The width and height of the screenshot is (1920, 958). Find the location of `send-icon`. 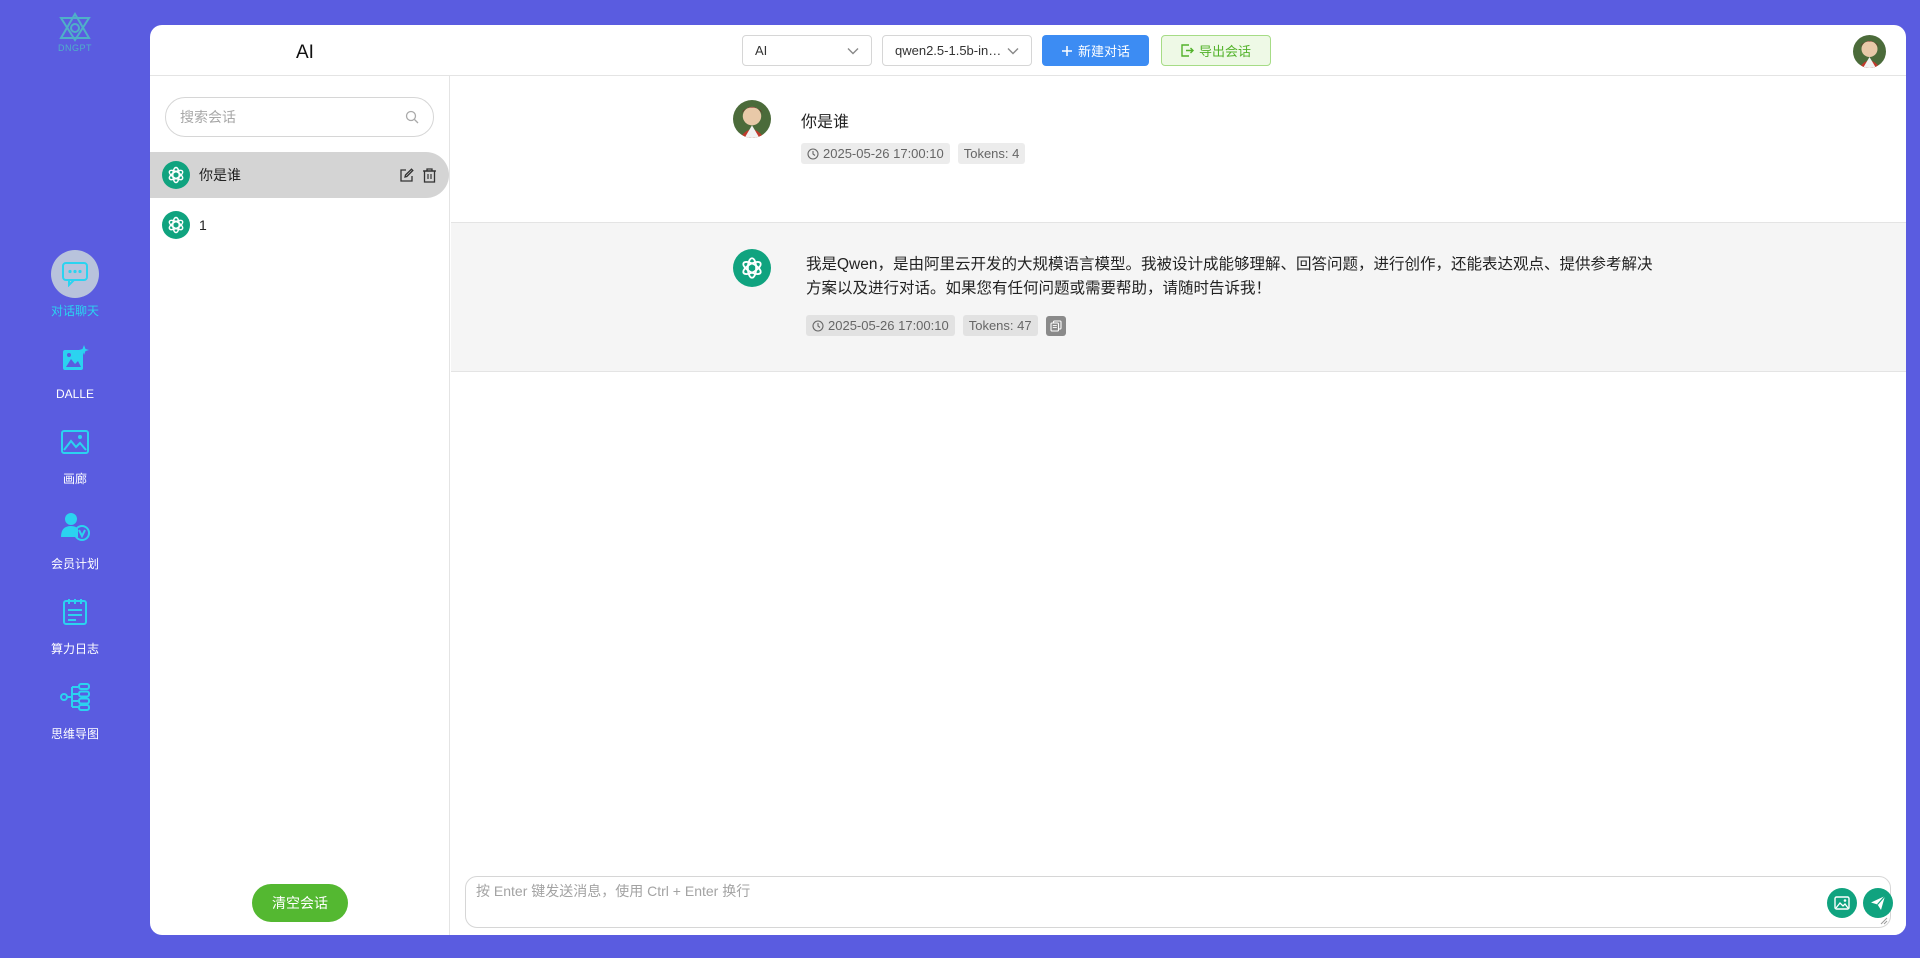

send-icon is located at coordinates (1878, 902).